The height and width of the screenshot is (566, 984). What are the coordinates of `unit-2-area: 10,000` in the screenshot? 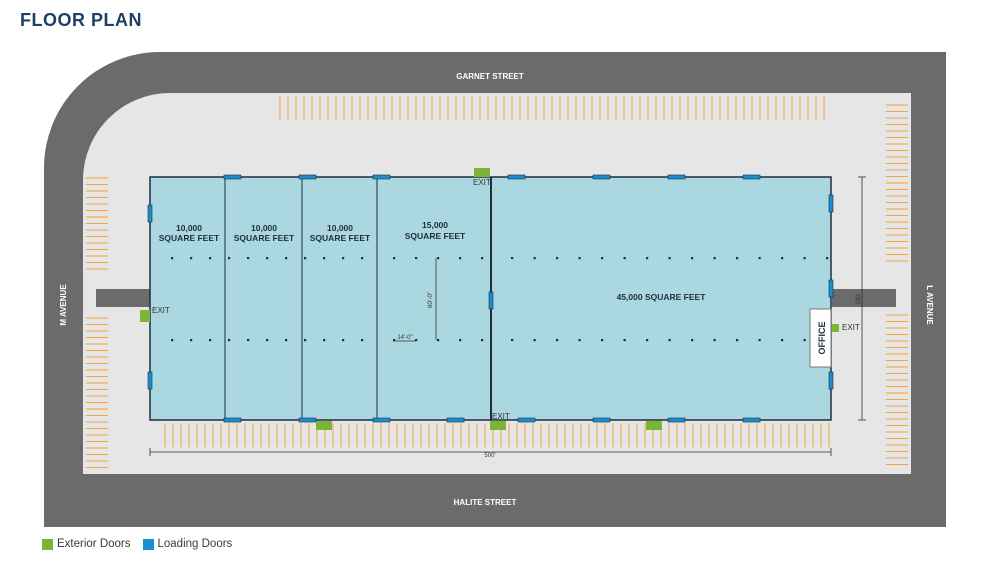 It's located at (264, 228).